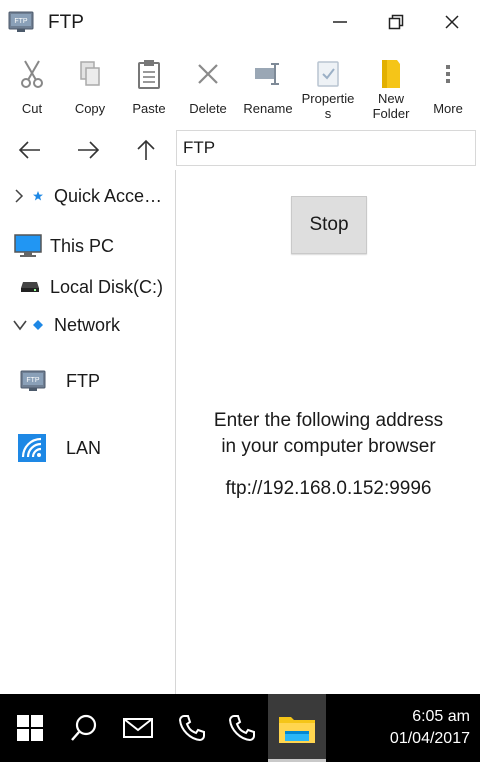  Describe the element at coordinates (430, 728) in the screenshot. I see `system-clock: 6:05 am 01/04/2017` at that location.